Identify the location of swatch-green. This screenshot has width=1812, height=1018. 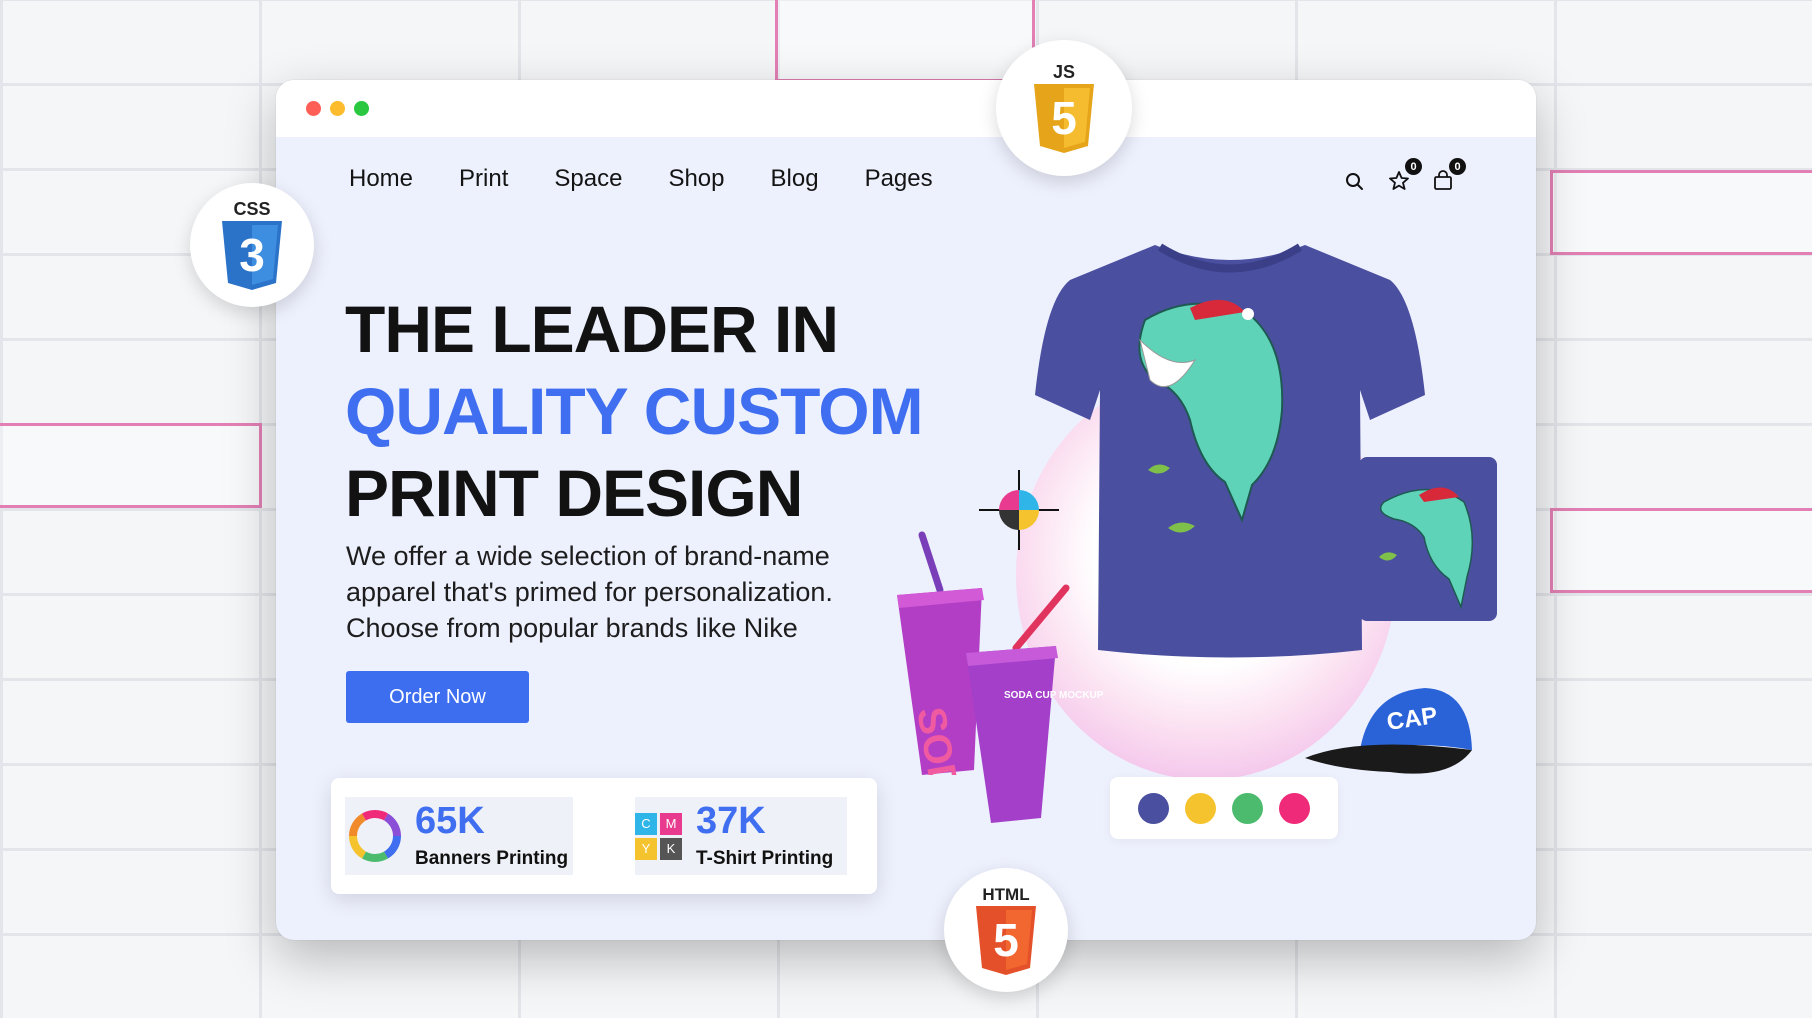
(1247, 808).